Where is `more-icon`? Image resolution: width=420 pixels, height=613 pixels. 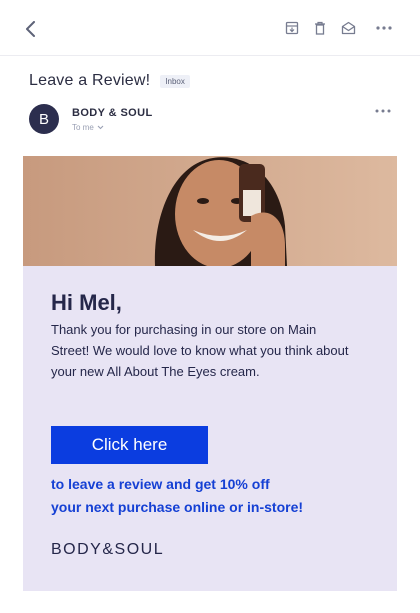 more-icon is located at coordinates (384, 28).